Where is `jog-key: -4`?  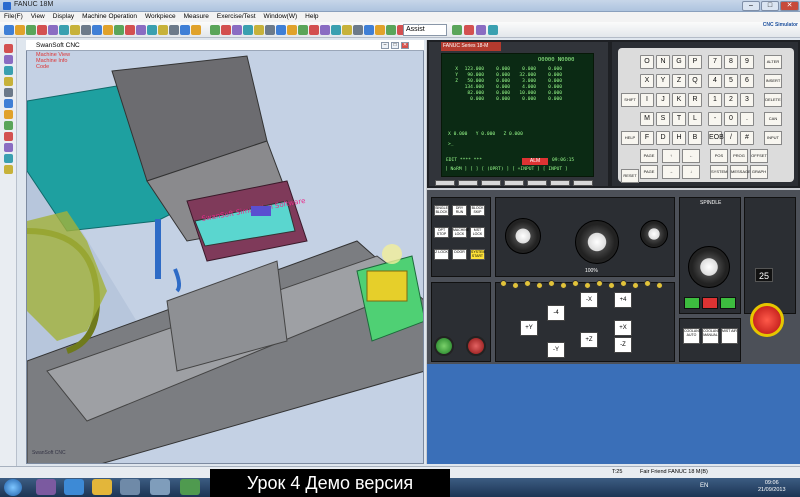 jog-key: -4 is located at coordinates (556, 313).